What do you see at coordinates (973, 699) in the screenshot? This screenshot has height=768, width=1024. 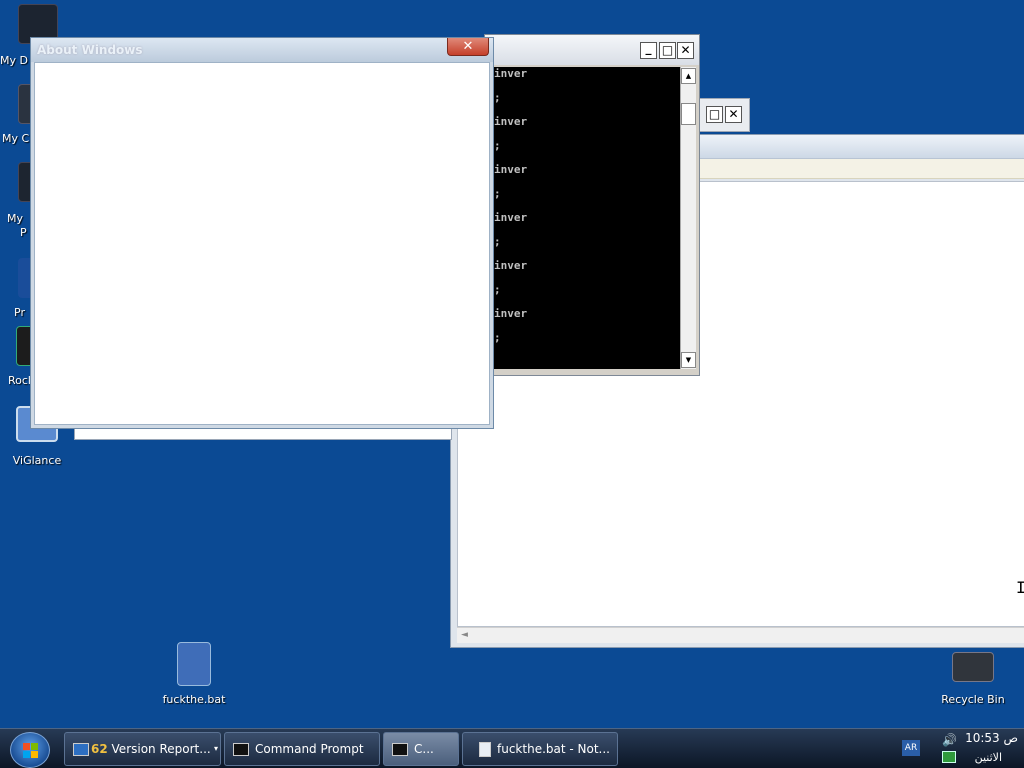 I see `desktop-icon-label: Recycle Bin` at bounding box center [973, 699].